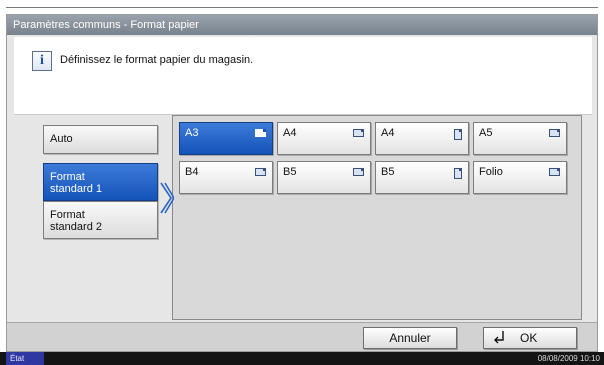 Image resolution: width=604 pixels, height=365 pixels. I want to click on window-title: Paramètres communs - Format papier, so click(302, 25).